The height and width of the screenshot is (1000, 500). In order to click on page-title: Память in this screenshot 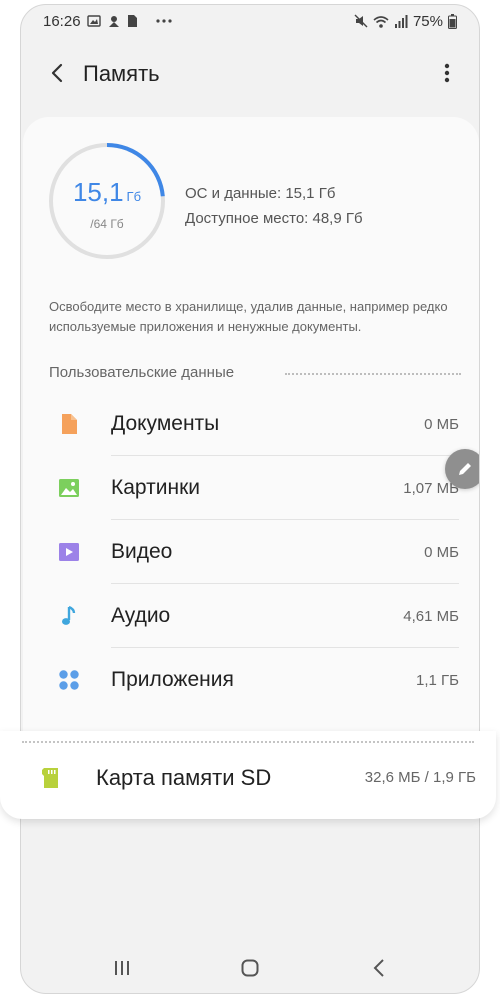, I will do `click(121, 73)`.